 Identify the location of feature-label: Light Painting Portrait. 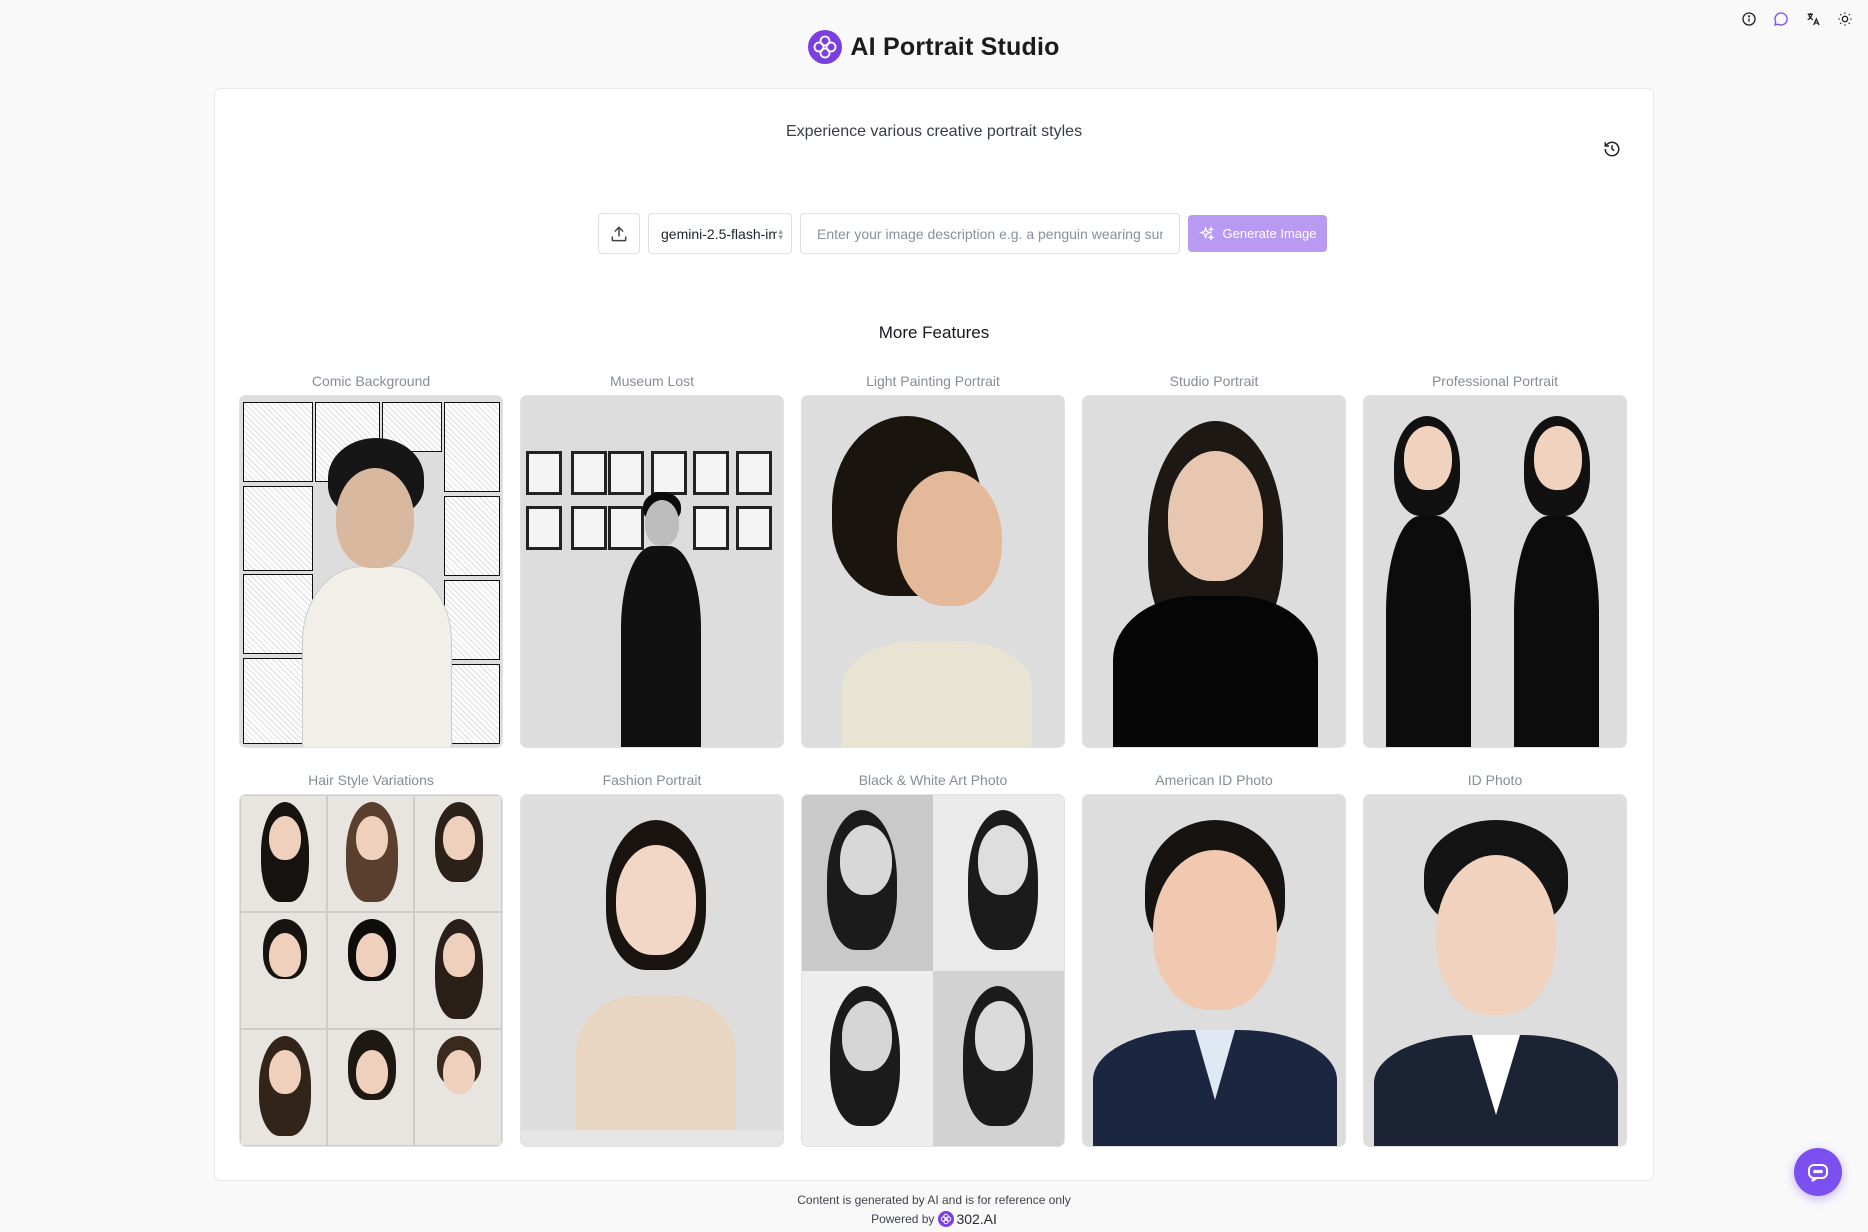
(933, 381).